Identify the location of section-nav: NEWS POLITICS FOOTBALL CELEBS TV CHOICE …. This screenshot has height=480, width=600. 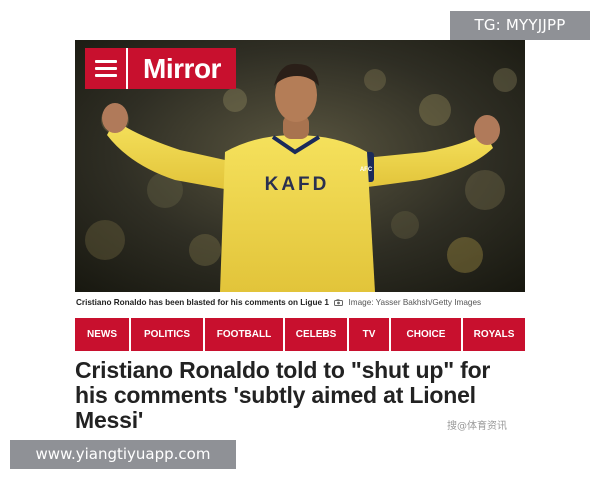
(300, 334).